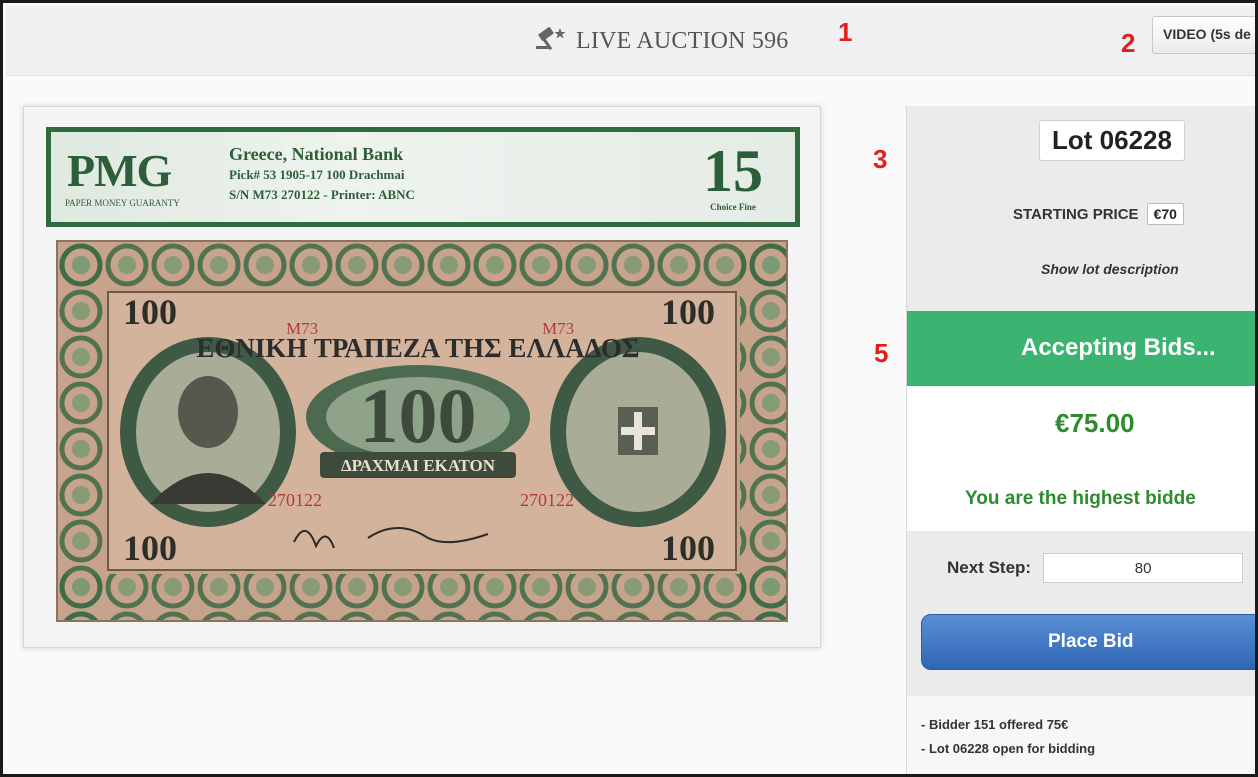 The height and width of the screenshot is (777, 1258). What do you see at coordinates (295, 500) in the screenshot?
I see `note-serial-left: 270122` at bounding box center [295, 500].